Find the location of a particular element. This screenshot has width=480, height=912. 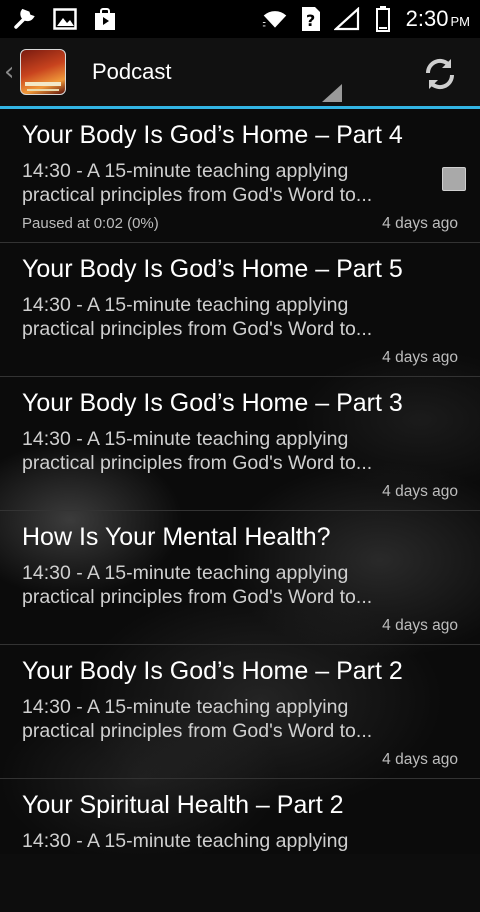

spinner-indicator-icon is located at coordinates (332, 93).